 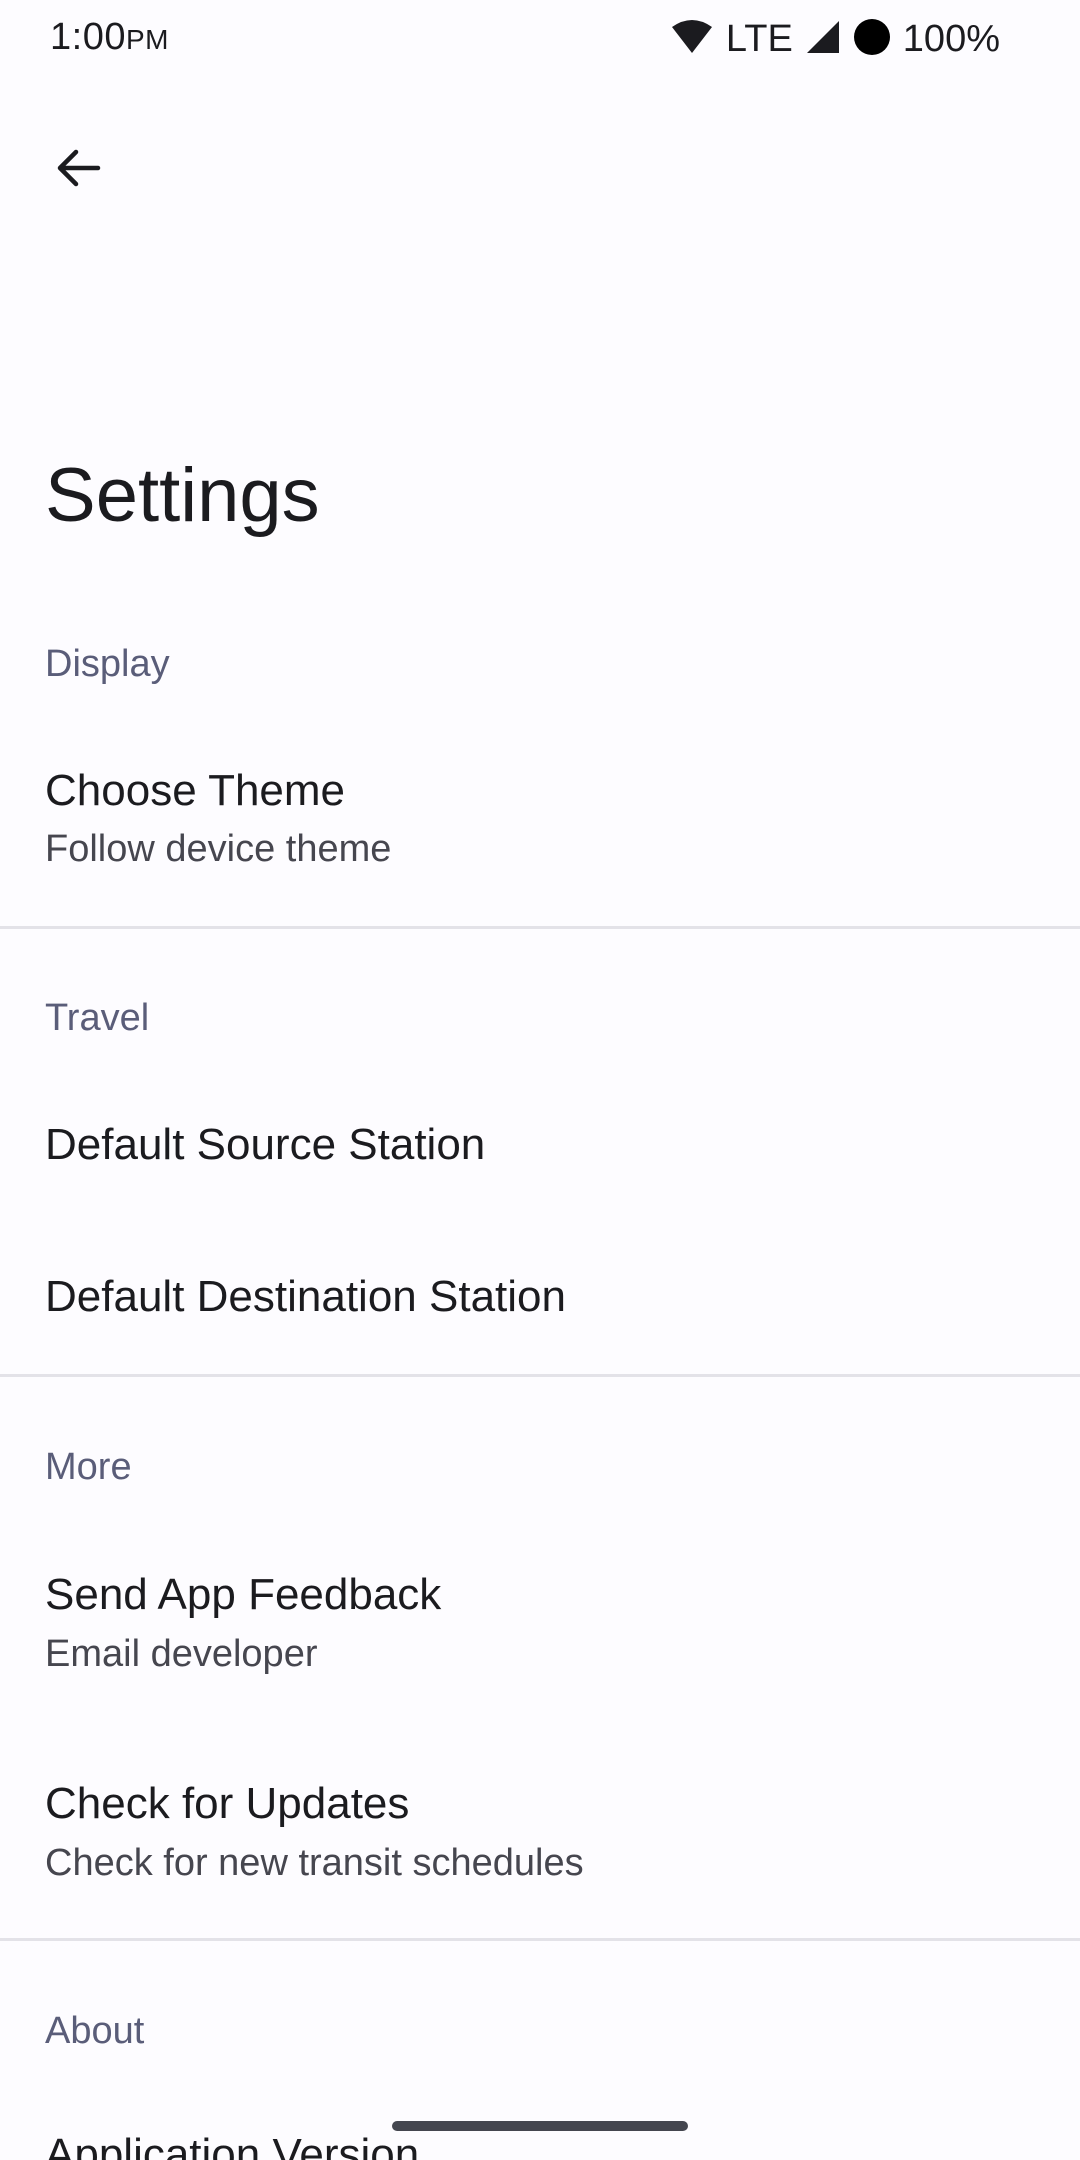 I want to click on pref-title: Default Destination Station, so click(x=305, y=1296).